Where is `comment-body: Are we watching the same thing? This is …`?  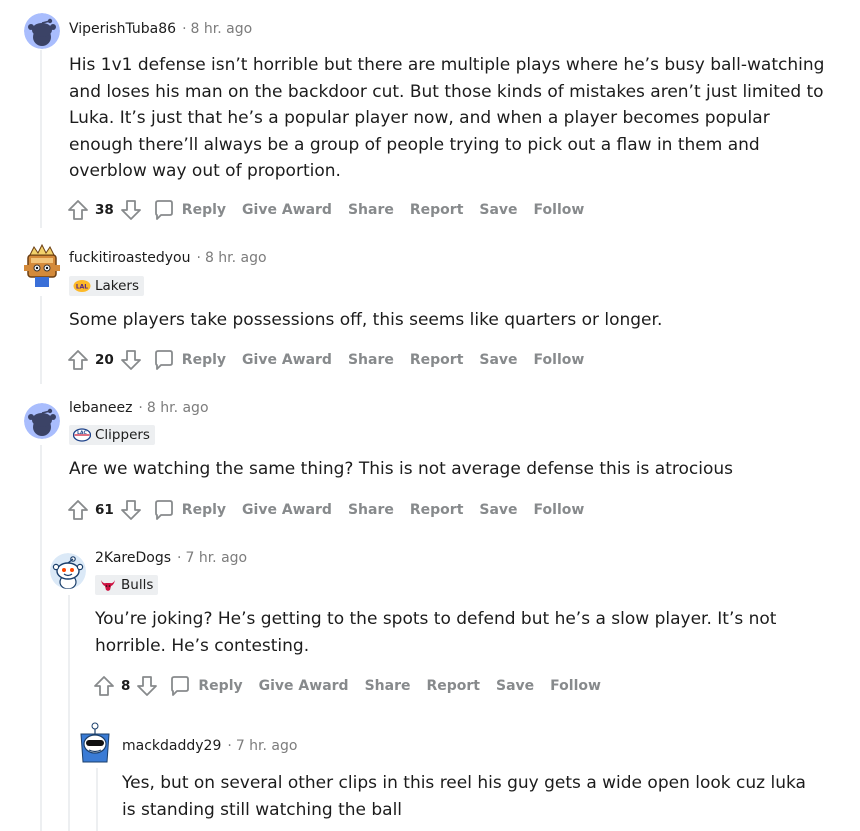 comment-body: Are we watching the same thing? This is … is located at coordinates (401, 469).